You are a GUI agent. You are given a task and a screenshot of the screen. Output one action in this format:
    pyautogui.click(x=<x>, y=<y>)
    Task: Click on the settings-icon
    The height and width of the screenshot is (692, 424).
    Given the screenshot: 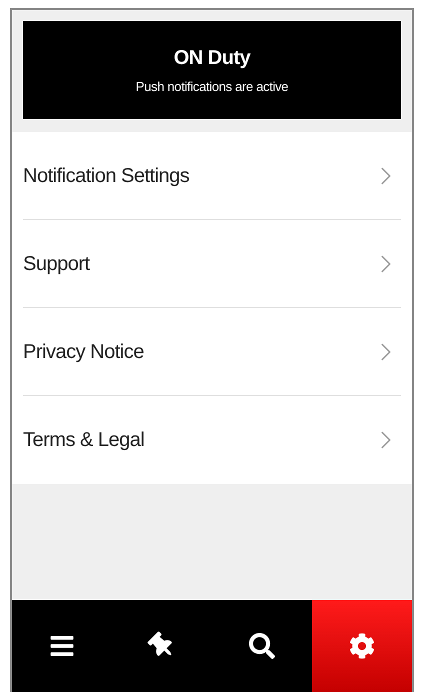 What is the action you would take?
    pyautogui.click(x=362, y=646)
    